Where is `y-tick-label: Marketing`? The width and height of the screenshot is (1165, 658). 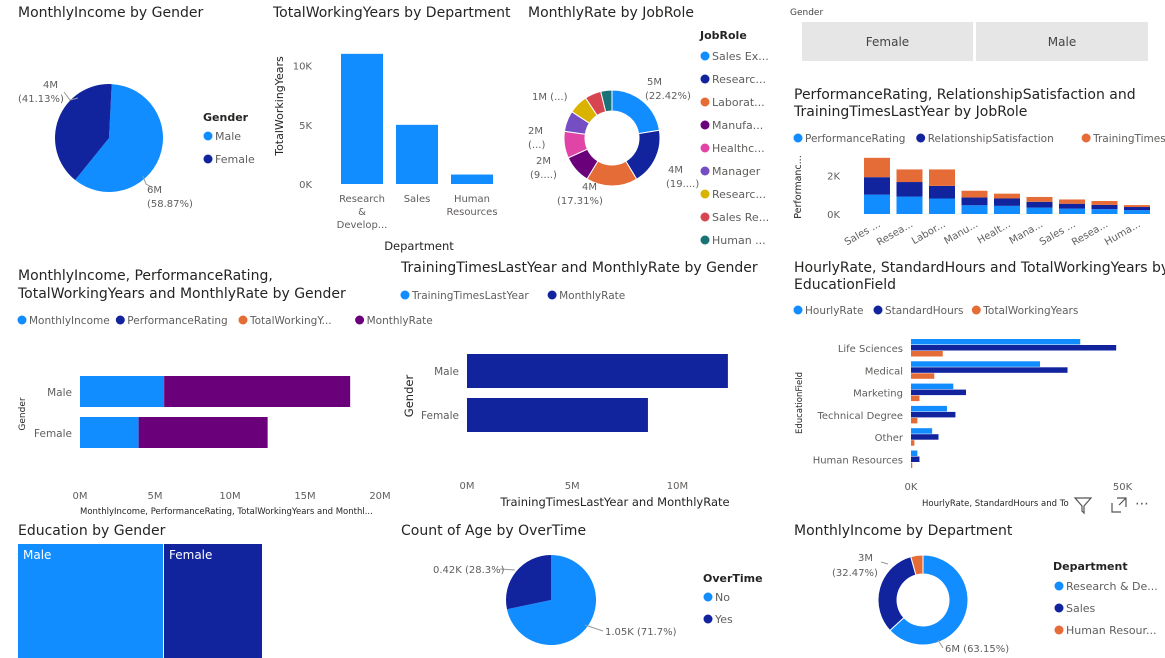 y-tick-label: Marketing is located at coordinates (878, 394).